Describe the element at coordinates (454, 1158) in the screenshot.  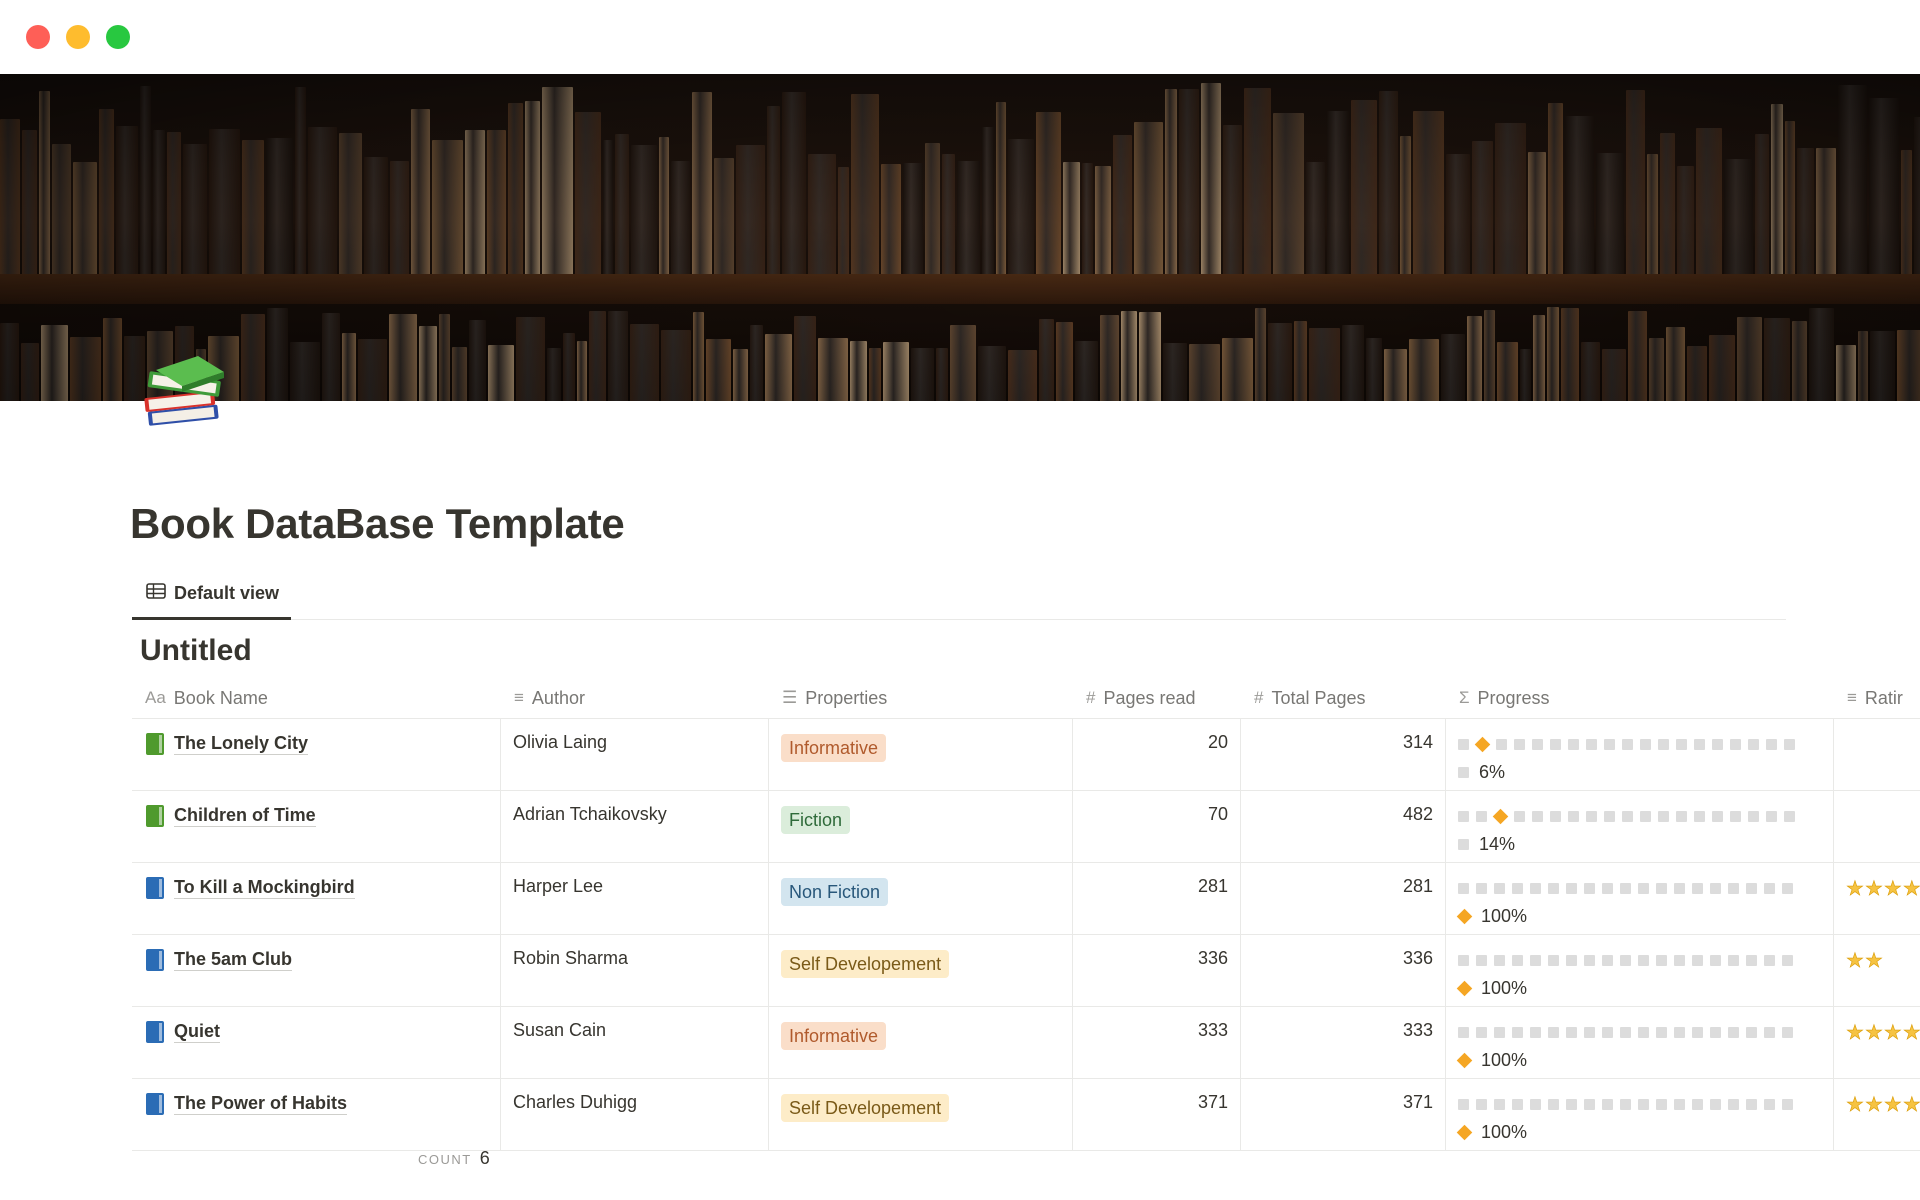
I see `table-footer-count: COUNT 6` at that location.